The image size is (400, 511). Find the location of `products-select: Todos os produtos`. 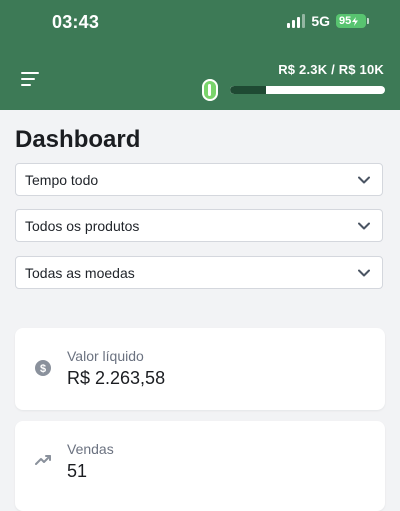

products-select: Todos os produtos is located at coordinates (199, 225).